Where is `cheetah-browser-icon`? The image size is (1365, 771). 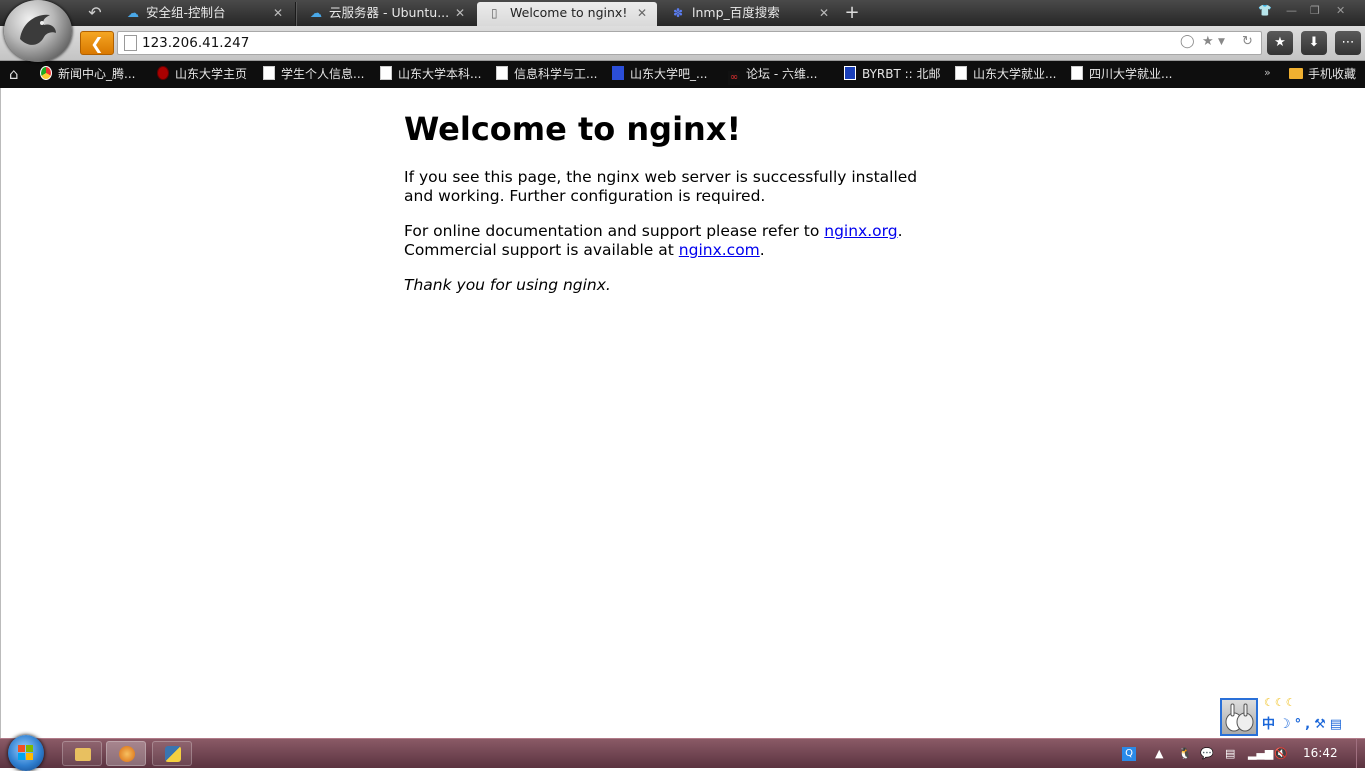 cheetah-browser-icon is located at coordinates (127, 754).